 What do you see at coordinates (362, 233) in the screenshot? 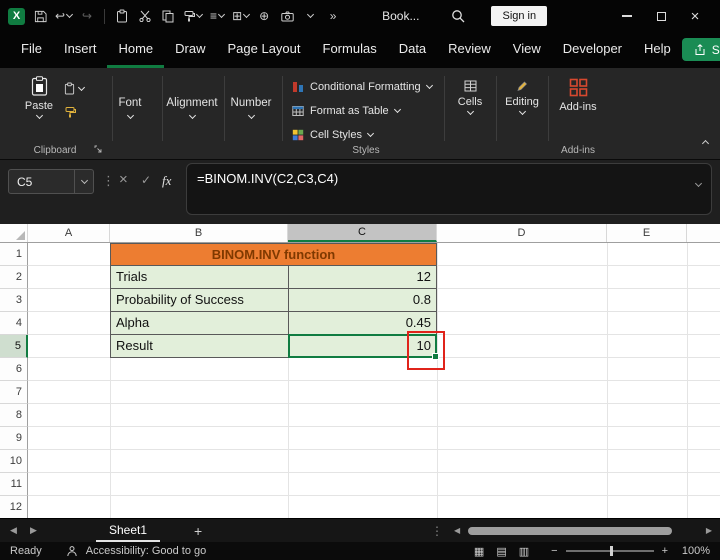
I see `column-header-c: C` at bounding box center [362, 233].